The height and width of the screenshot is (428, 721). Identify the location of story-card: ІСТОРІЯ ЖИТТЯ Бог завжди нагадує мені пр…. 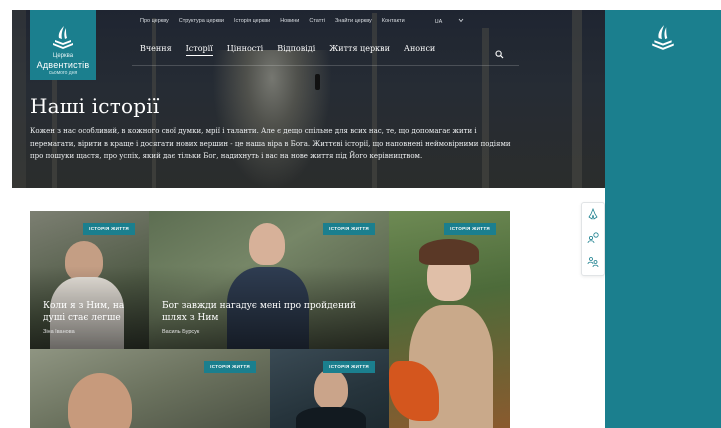
(269, 280).